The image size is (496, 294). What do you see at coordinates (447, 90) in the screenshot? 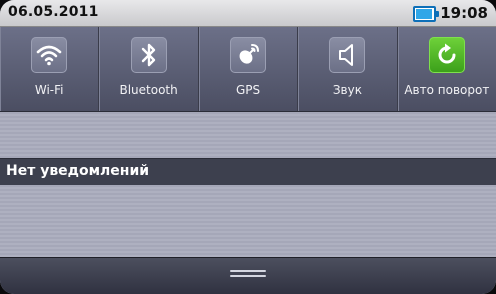
I see `toggle-label: Авто поворот` at bounding box center [447, 90].